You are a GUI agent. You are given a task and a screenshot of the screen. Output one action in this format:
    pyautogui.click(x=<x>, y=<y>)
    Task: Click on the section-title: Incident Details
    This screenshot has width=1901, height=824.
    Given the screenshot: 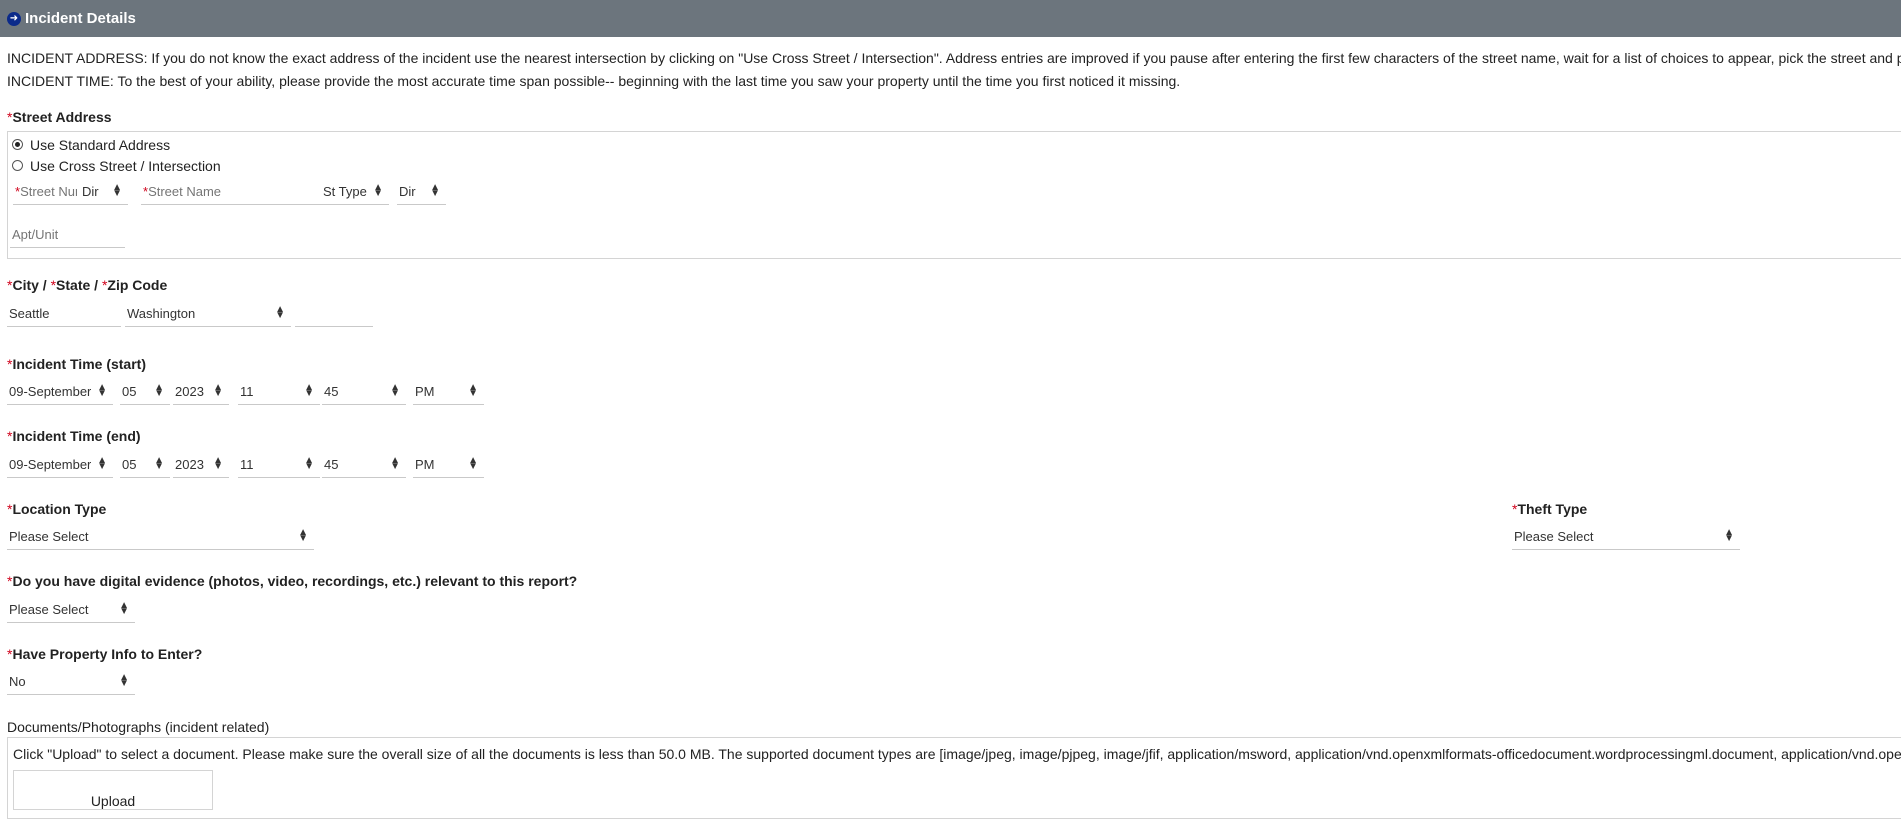 What is the action you would take?
    pyautogui.click(x=80, y=18)
    